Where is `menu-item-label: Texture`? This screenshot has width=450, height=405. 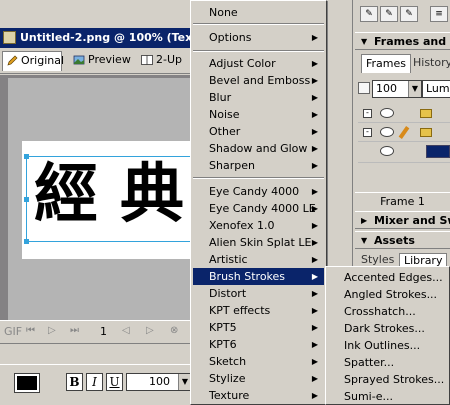 menu-item-label: Texture is located at coordinates (229, 395).